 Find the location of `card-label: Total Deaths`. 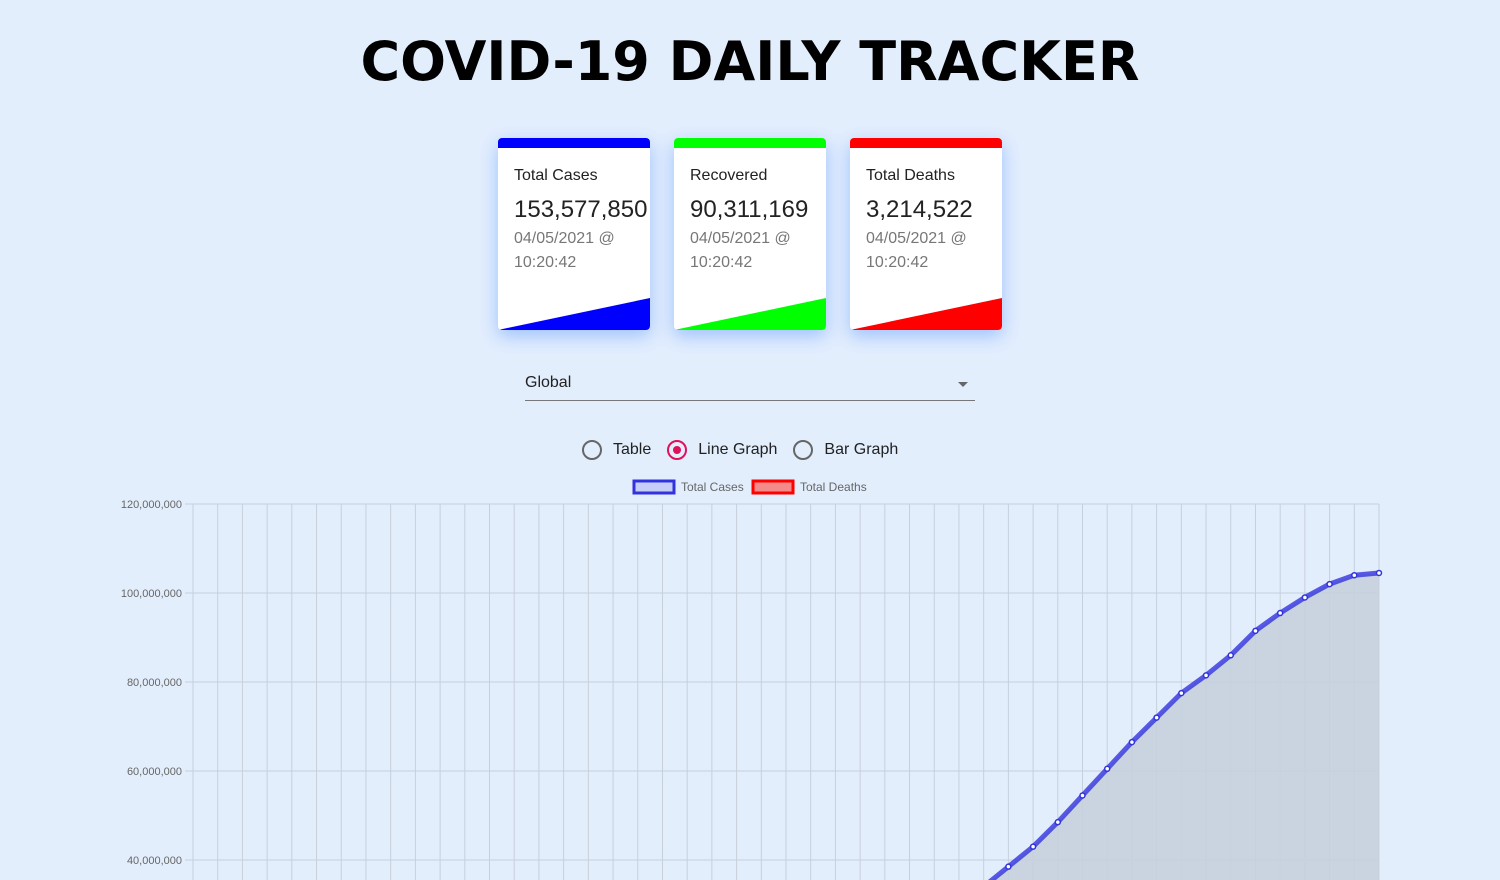

card-label: Total Deaths is located at coordinates (910, 175).